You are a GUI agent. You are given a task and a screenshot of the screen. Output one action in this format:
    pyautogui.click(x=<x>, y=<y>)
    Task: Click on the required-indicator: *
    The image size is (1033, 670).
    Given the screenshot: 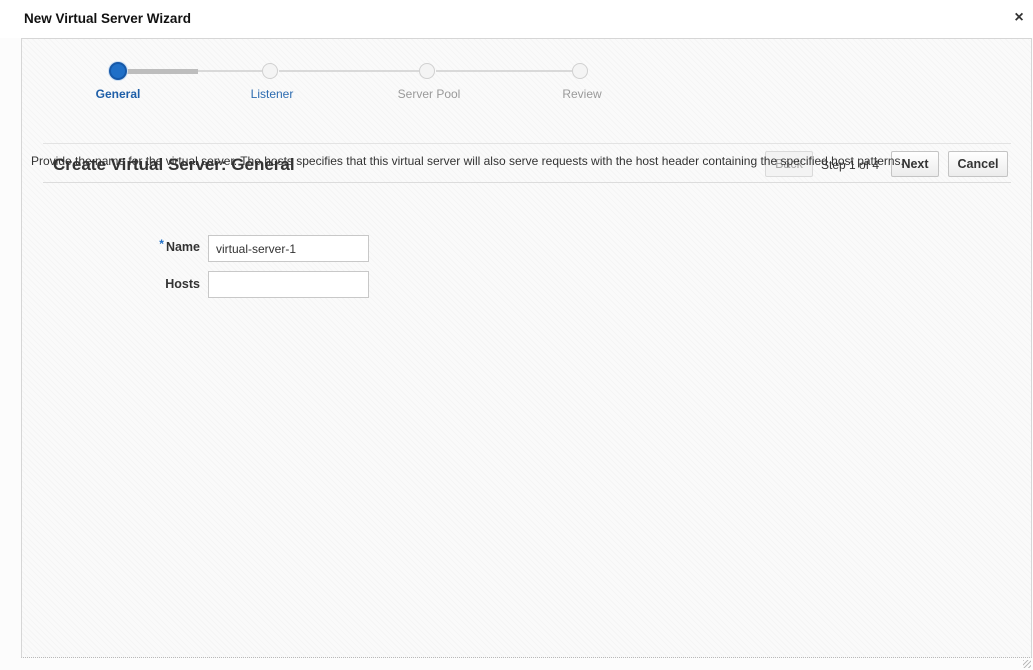 What is the action you would take?
    pyautogui.click(x=161, y=244)
    